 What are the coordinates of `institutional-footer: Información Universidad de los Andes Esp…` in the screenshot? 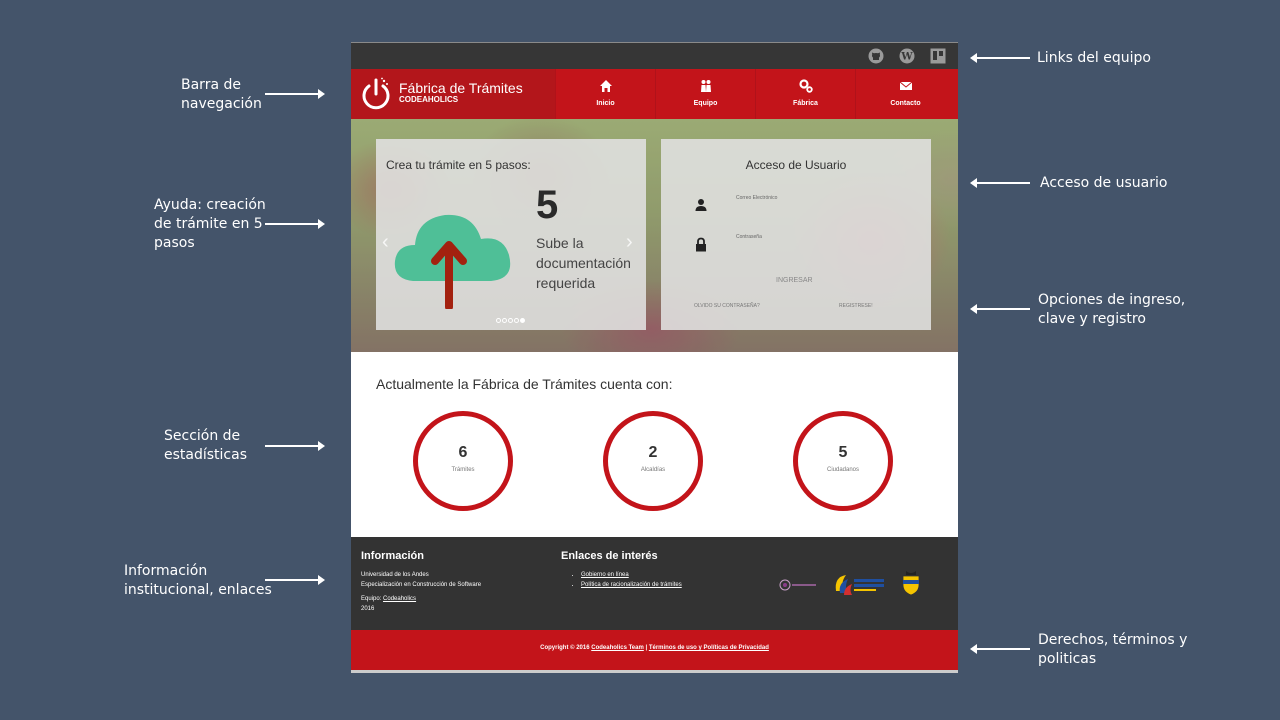 It's located at (654, 583).